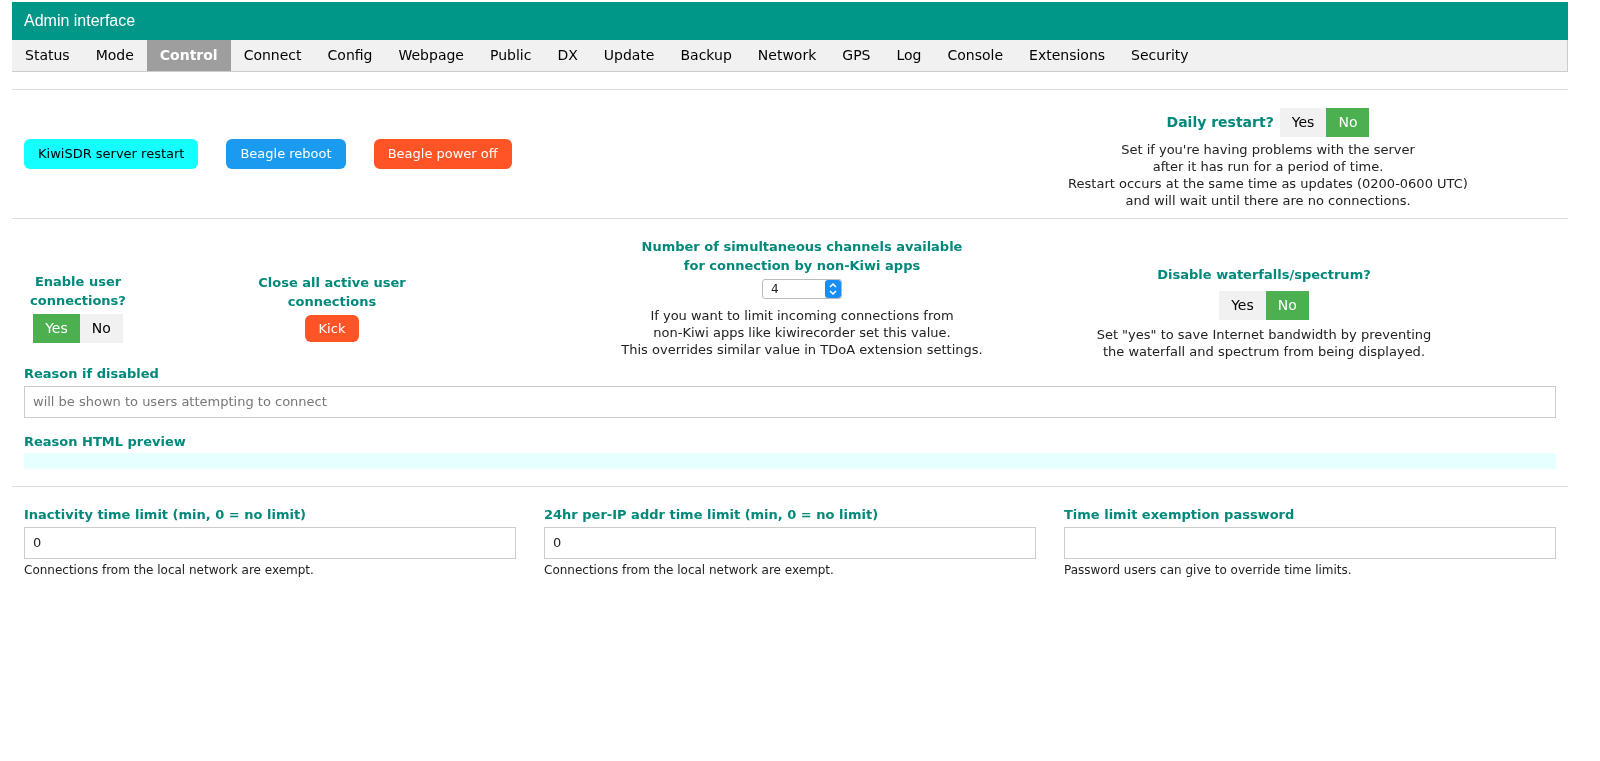  Describe the element at coordinates (629, 55) in the screenshot. I see `tab: Update` at that location.